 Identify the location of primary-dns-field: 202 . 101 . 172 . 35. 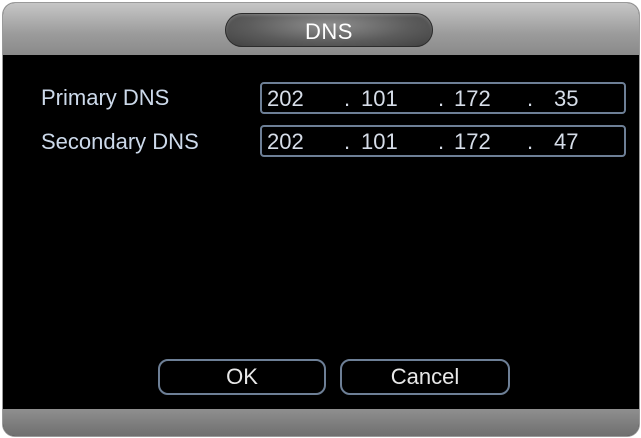
(443, 98).